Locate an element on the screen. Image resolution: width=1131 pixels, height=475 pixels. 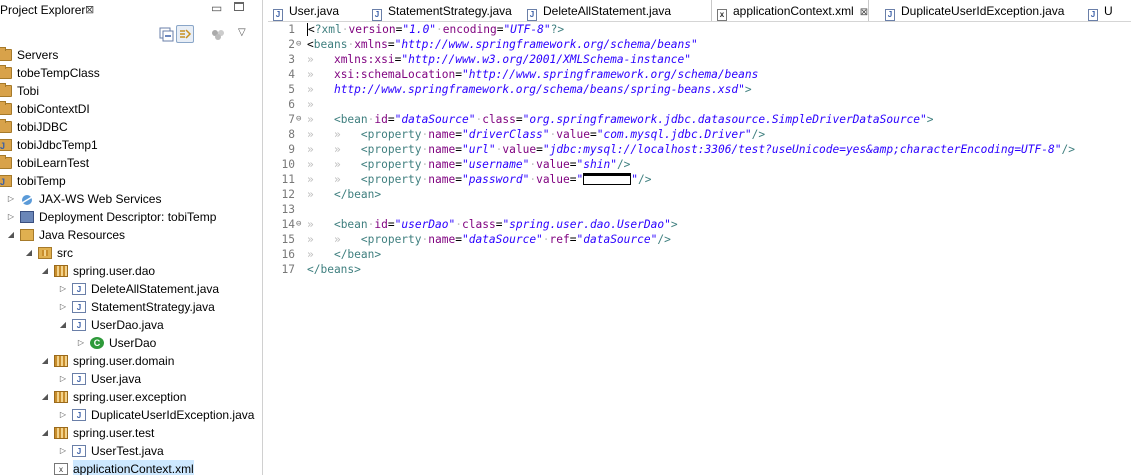
editor-tab-label: StatementStrategy.java is located at coordinates (450, 11).